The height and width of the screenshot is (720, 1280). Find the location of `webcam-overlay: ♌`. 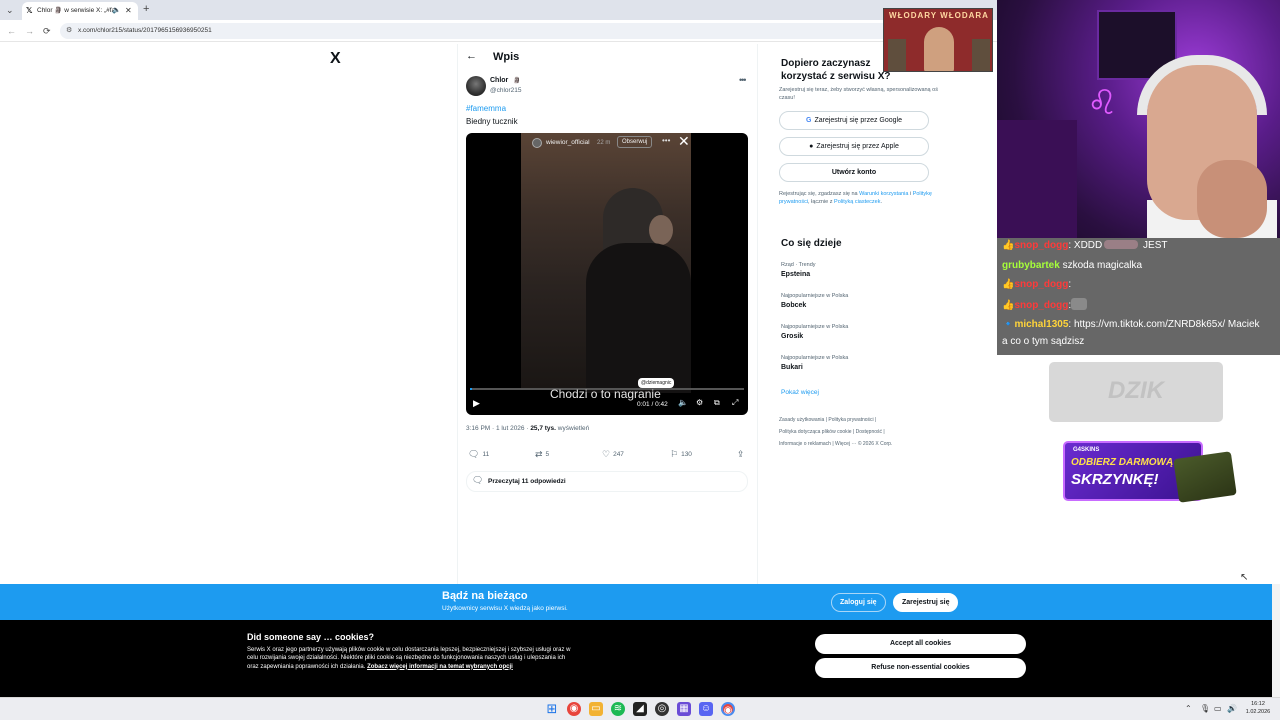

webcam-overlay: ♌ is located at coordinates (1138, 119).